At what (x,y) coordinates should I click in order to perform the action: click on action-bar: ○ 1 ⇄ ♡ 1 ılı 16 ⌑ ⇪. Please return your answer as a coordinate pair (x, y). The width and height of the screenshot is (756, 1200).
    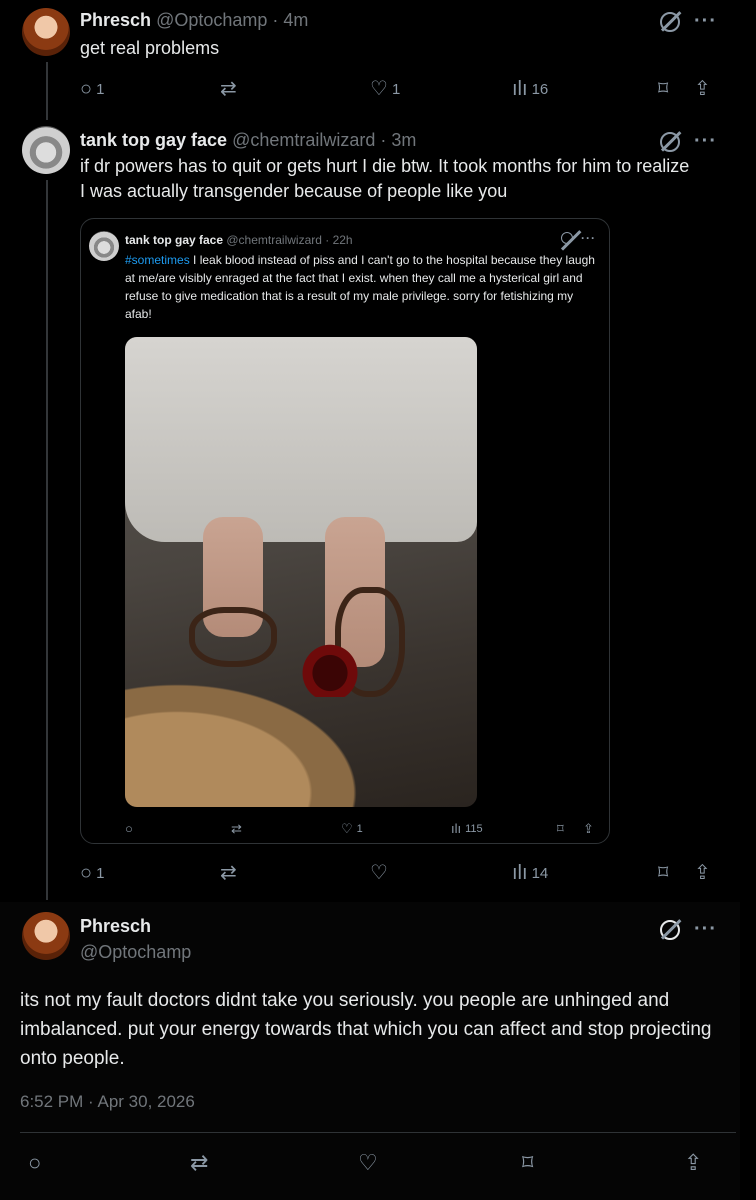
    Looking at the image, I should click on (400, 89).